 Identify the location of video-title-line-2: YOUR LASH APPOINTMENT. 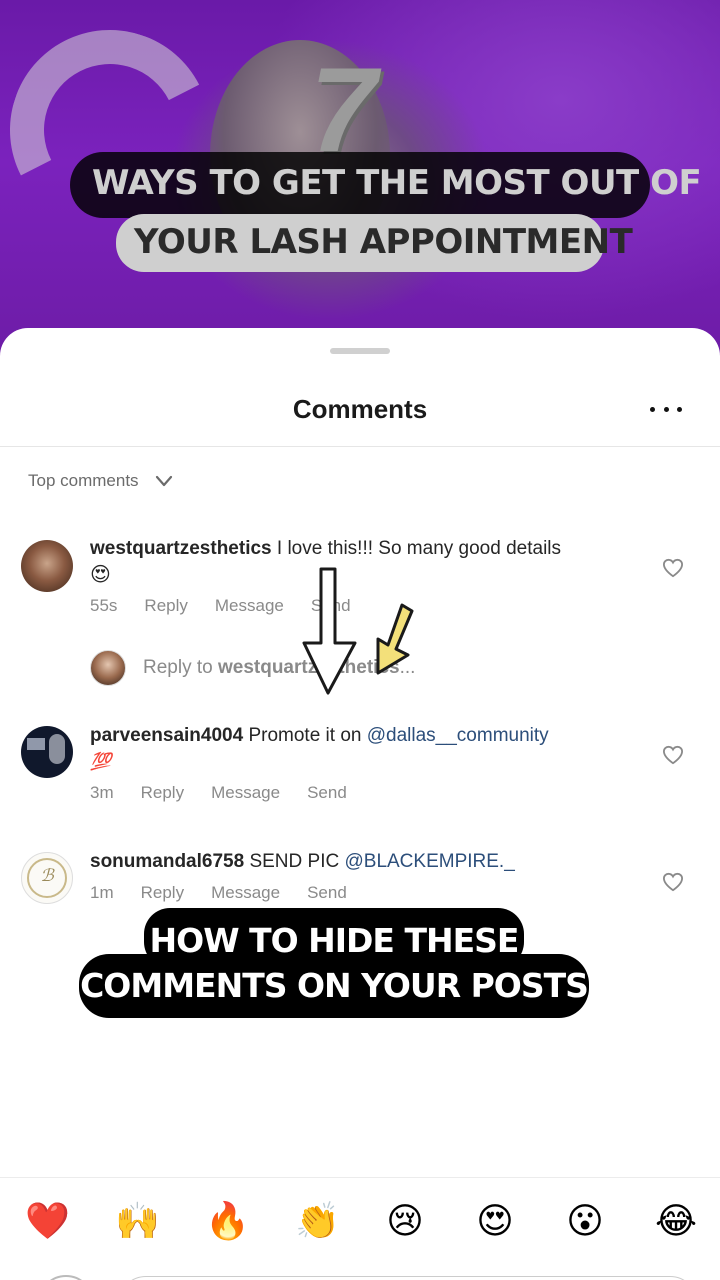
(374, 243).